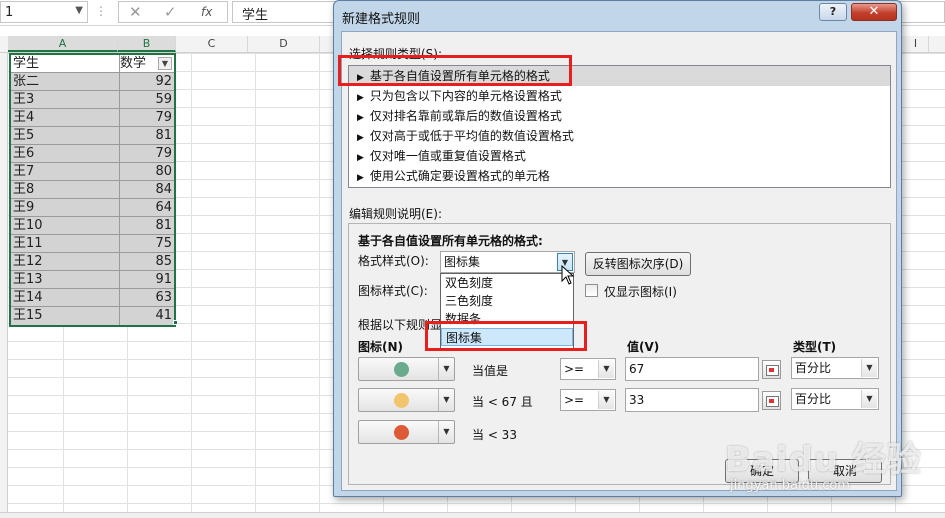 The image size is (945, 518). Describe the element at coordinates (916, 44) in the screenshot. I see `column-header-i: I` at that location.